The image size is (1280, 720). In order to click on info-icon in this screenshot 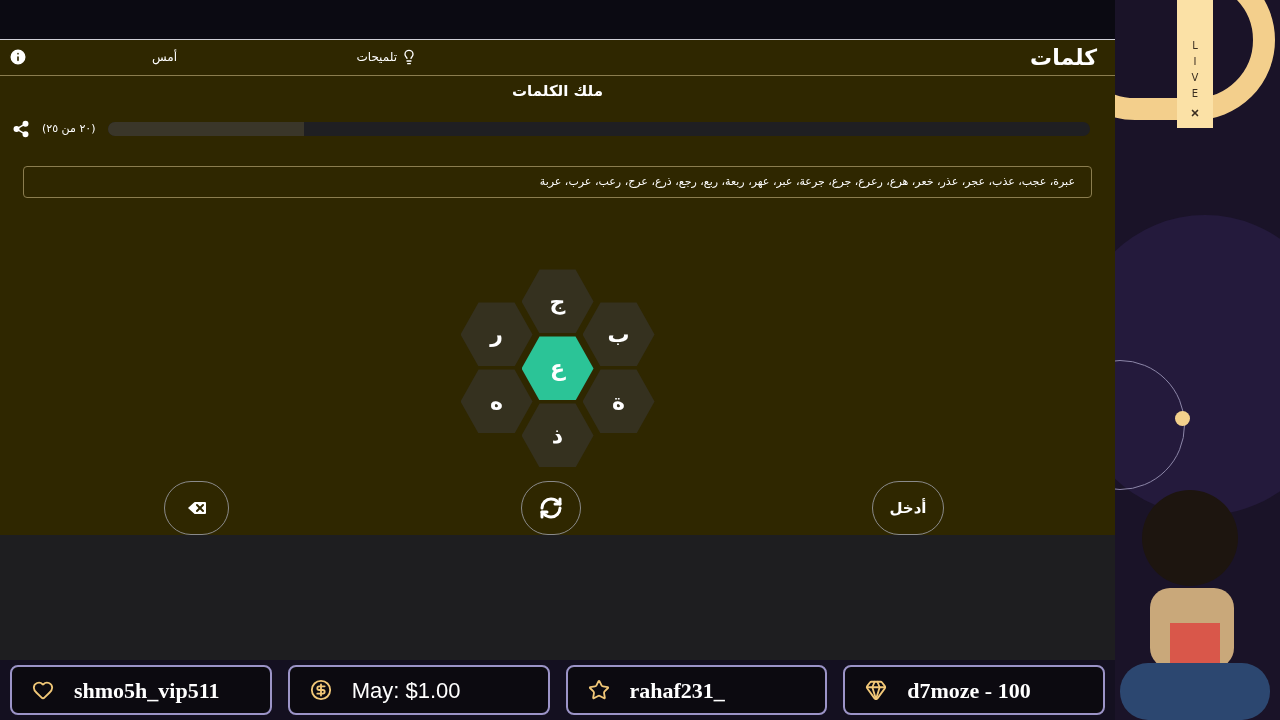, I will do `click(18, 57)`.